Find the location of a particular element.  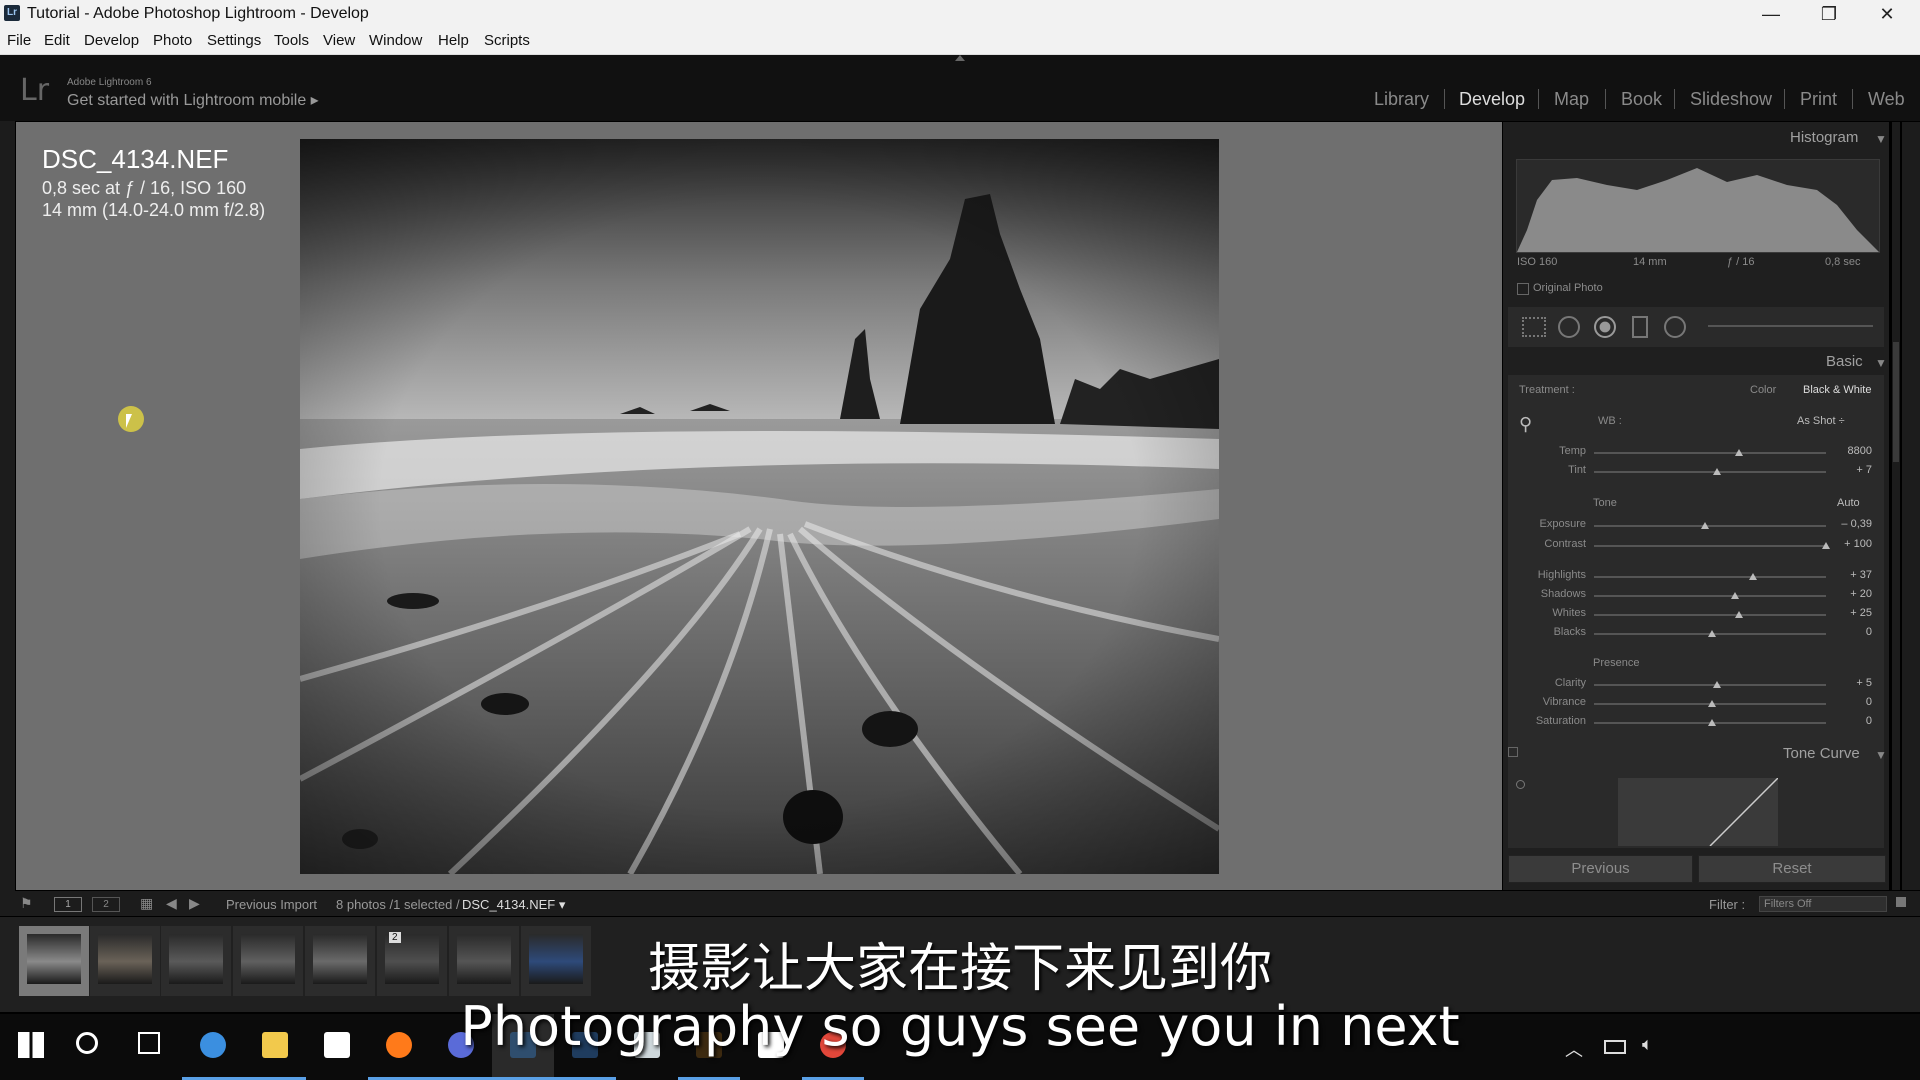

crop-overlay-icon is located at coordinates (1534, 327).